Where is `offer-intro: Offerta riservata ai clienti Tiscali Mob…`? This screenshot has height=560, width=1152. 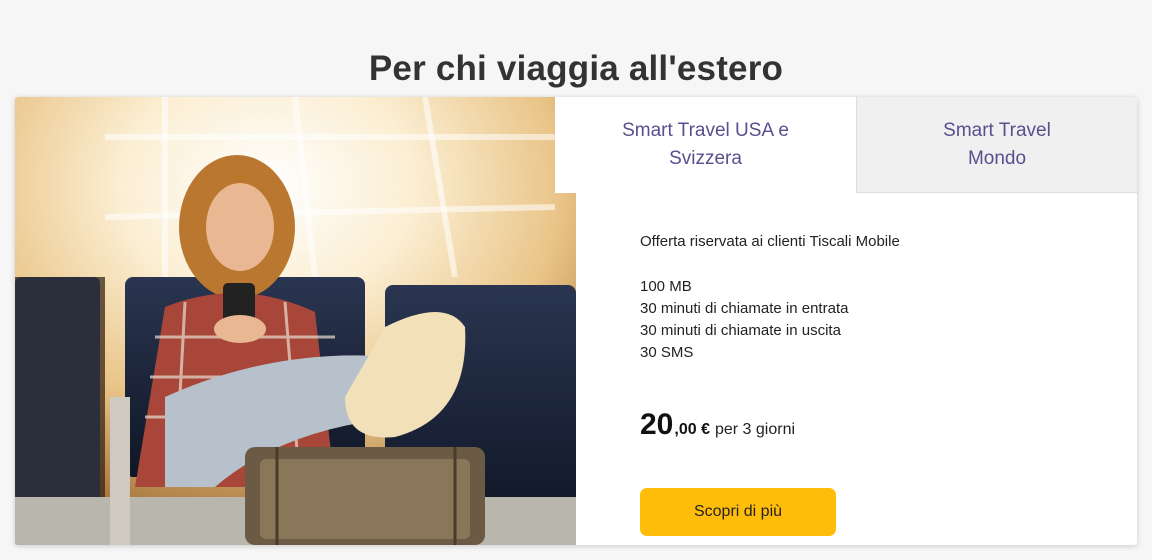
offer-intro: Offerta riservata ai clienti Tiscali Mob… is located at coordinates (770, 241).